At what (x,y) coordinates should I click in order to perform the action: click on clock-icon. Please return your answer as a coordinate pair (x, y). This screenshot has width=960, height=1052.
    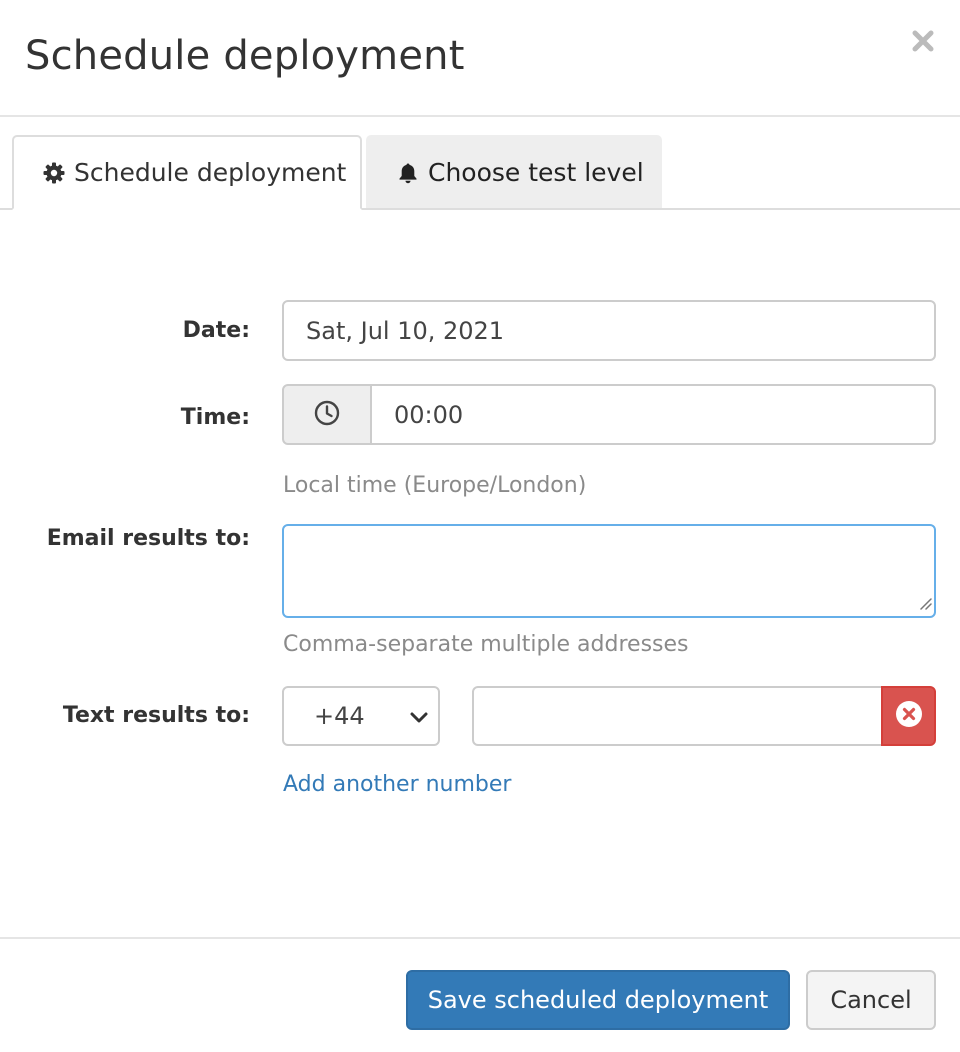
    Looking at the image, I should click on (327, 415).